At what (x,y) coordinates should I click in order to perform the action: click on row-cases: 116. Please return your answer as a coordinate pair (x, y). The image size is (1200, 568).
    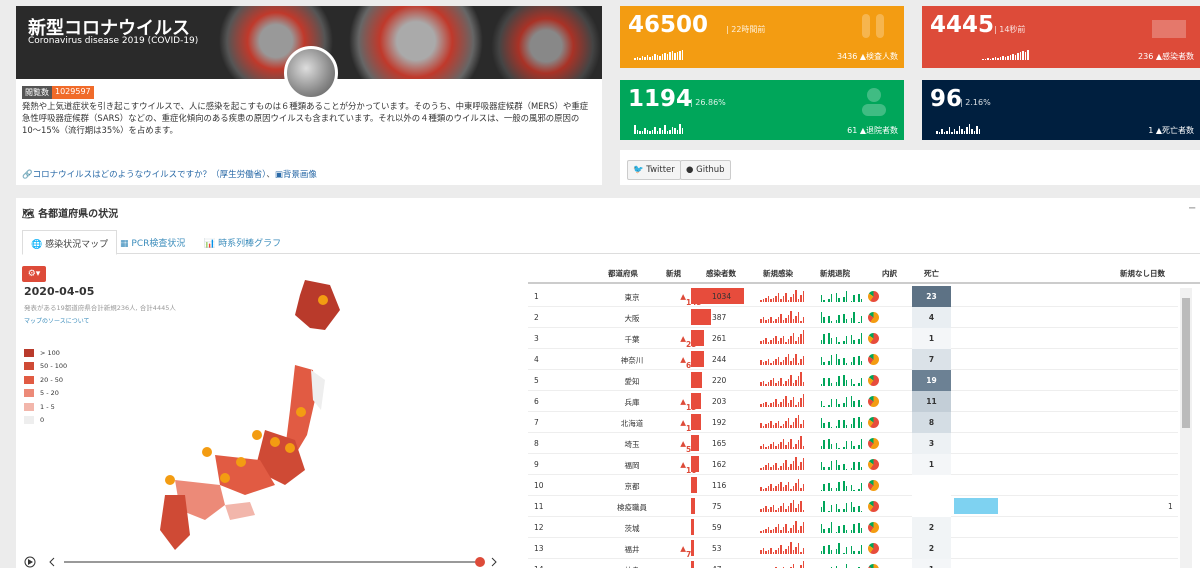
    Looking at the image, I should click on (719, 485).